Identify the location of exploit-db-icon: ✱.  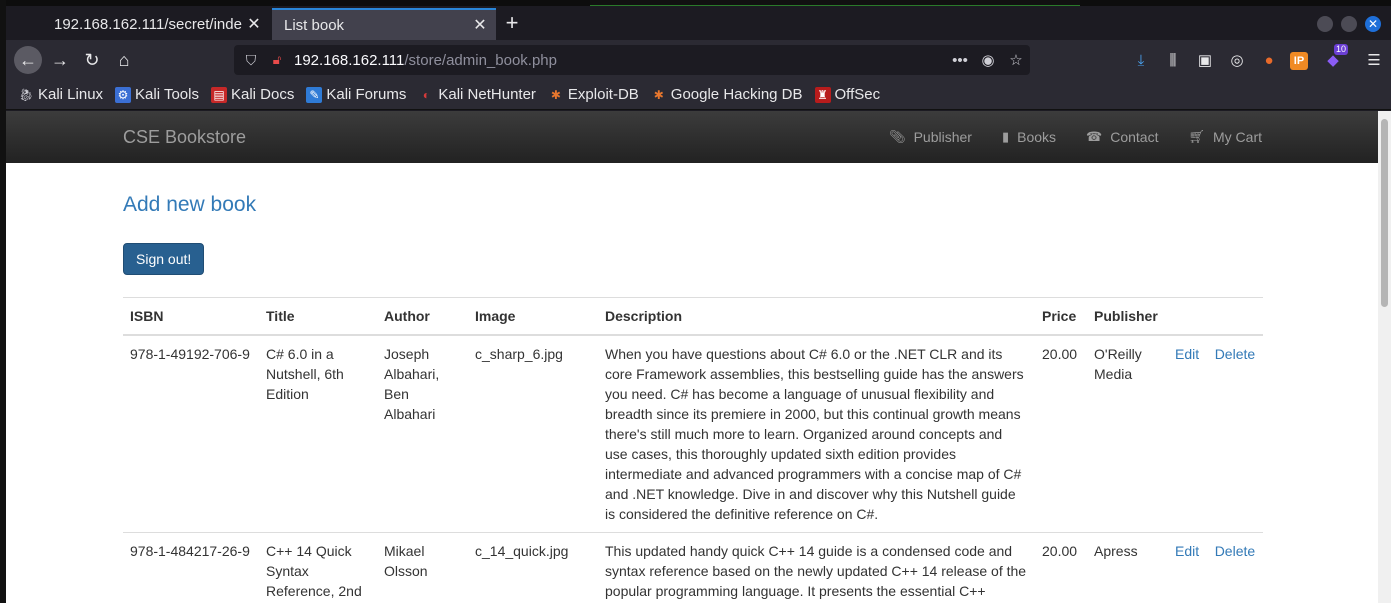
(555, 94).